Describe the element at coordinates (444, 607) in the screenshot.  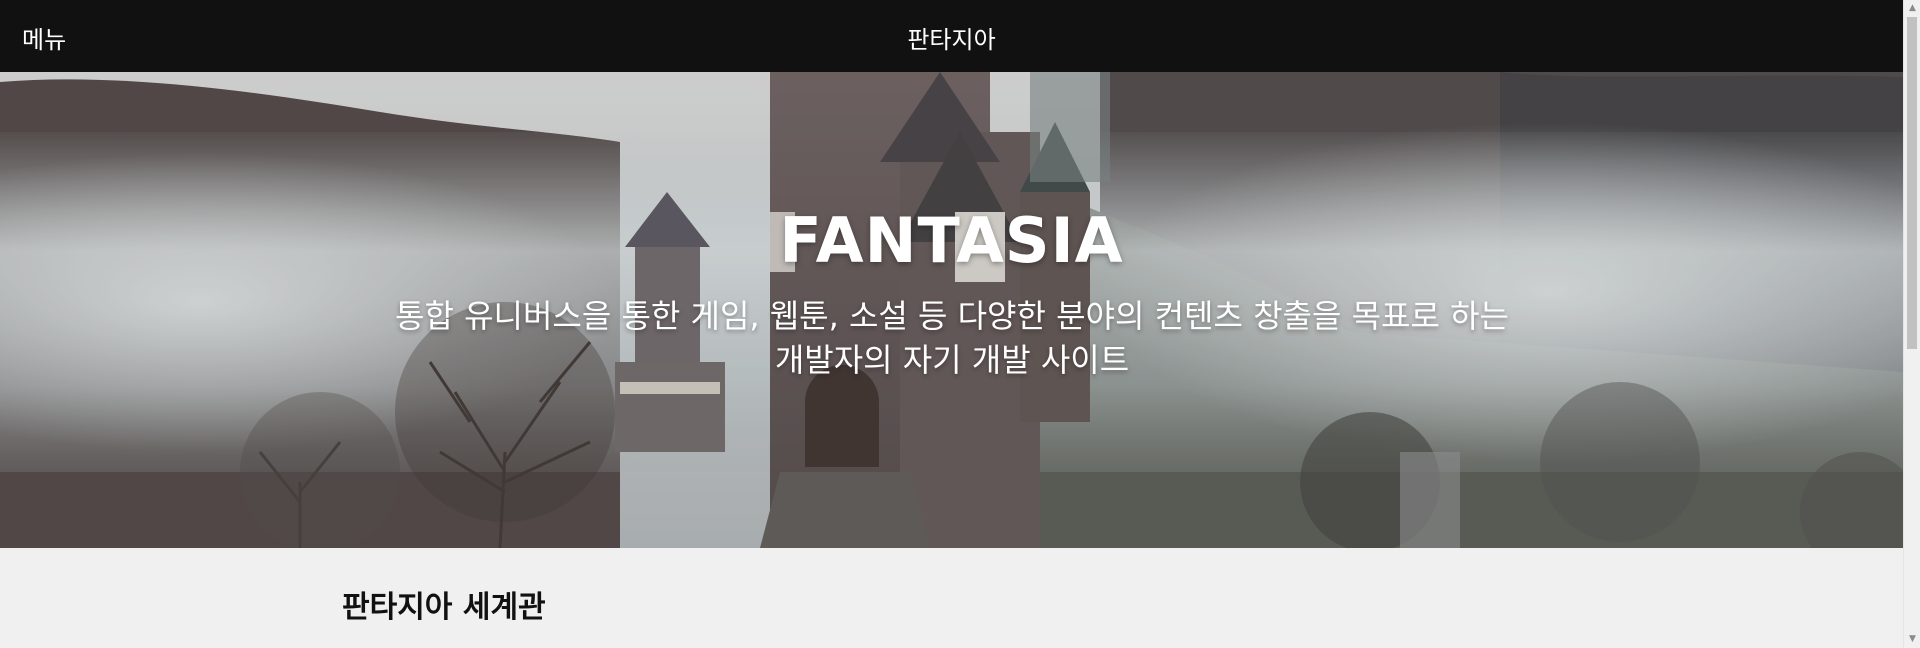
I see `section-heading: 판타지아 세계관` at that location.